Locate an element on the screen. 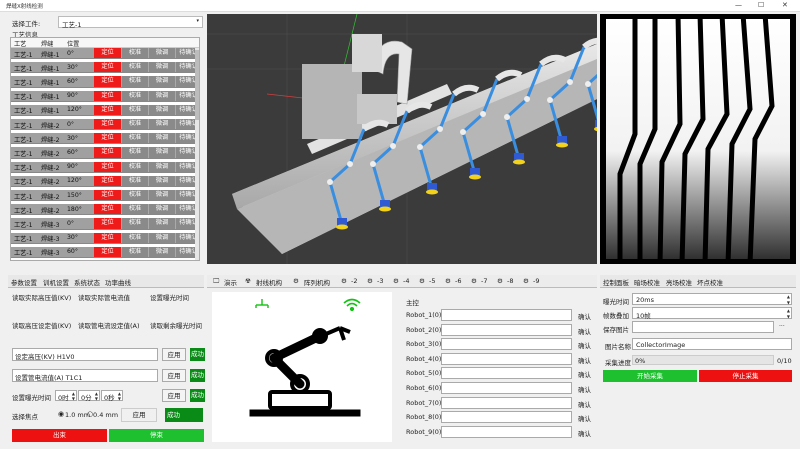 This screenshot has height=449, width=800. table-row: 工艺-1 焊缝-2 90° 定位 校准 微调 待确认 is located at coordinates (105, 167).